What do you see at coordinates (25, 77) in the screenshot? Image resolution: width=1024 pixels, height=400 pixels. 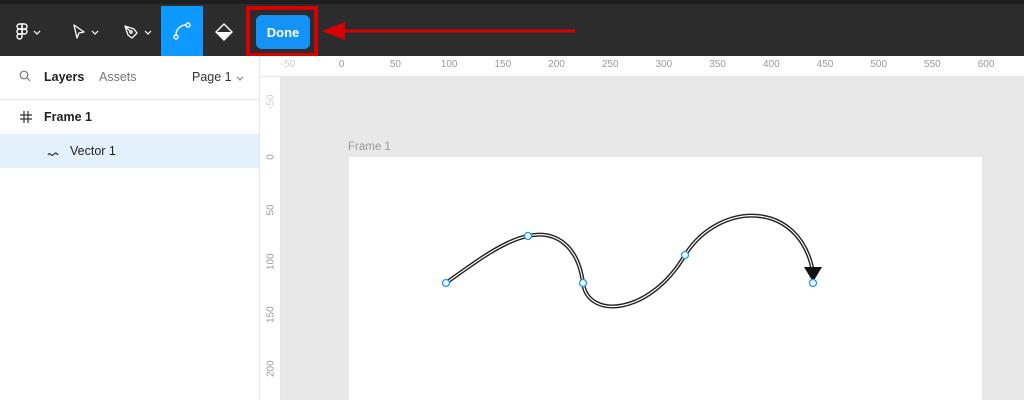 I see `search-icon` at bounding box center [25, 77].